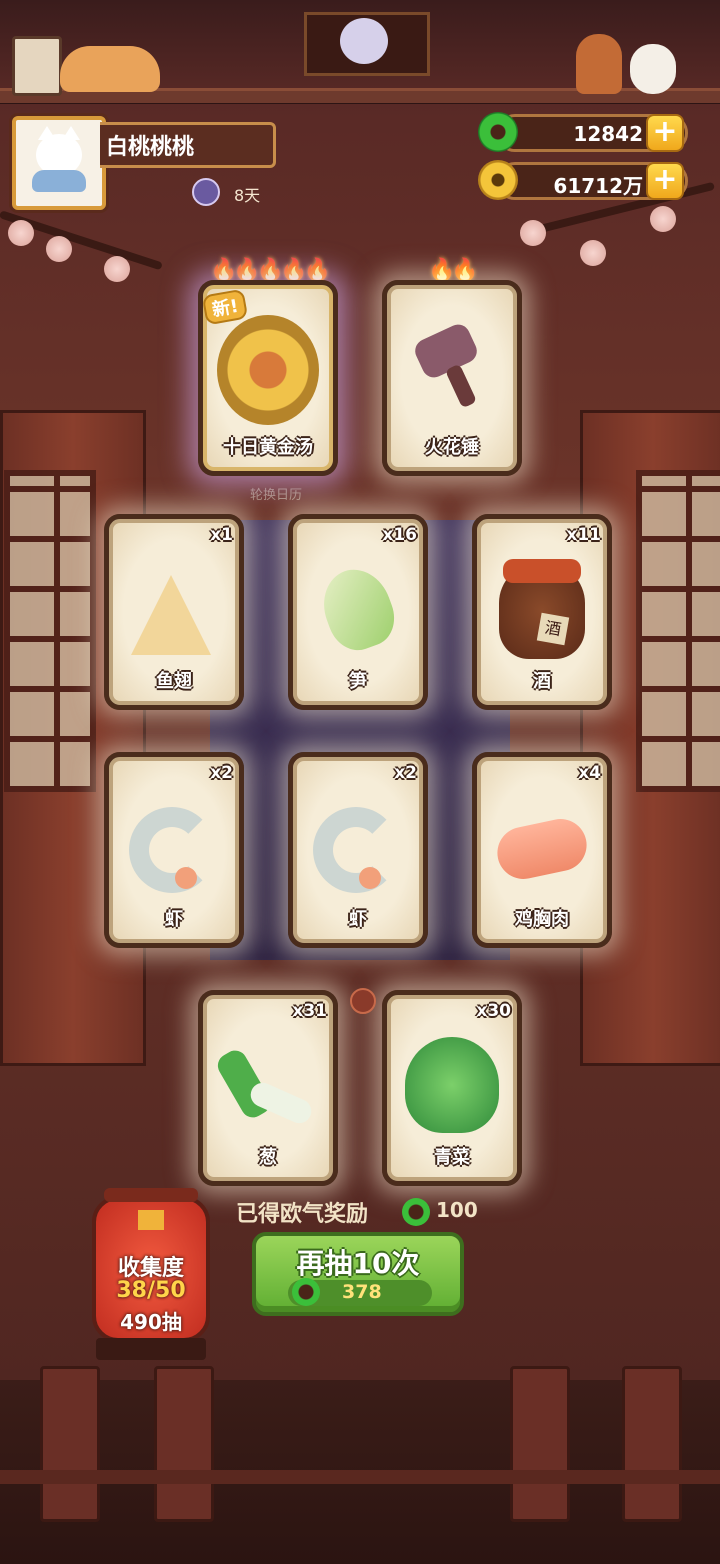  I want to click on card-spark-hammer: 火花锤, so click(452, 378).